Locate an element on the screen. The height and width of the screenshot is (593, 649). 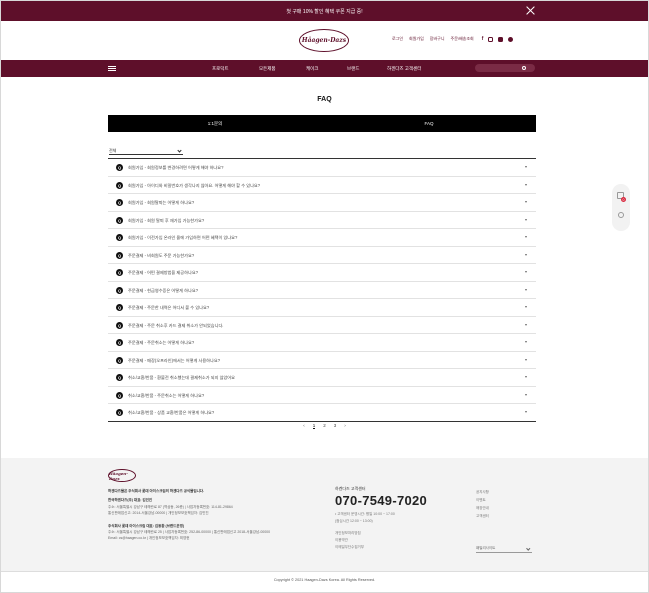
menu-icon is located at coordinates (112, 68).